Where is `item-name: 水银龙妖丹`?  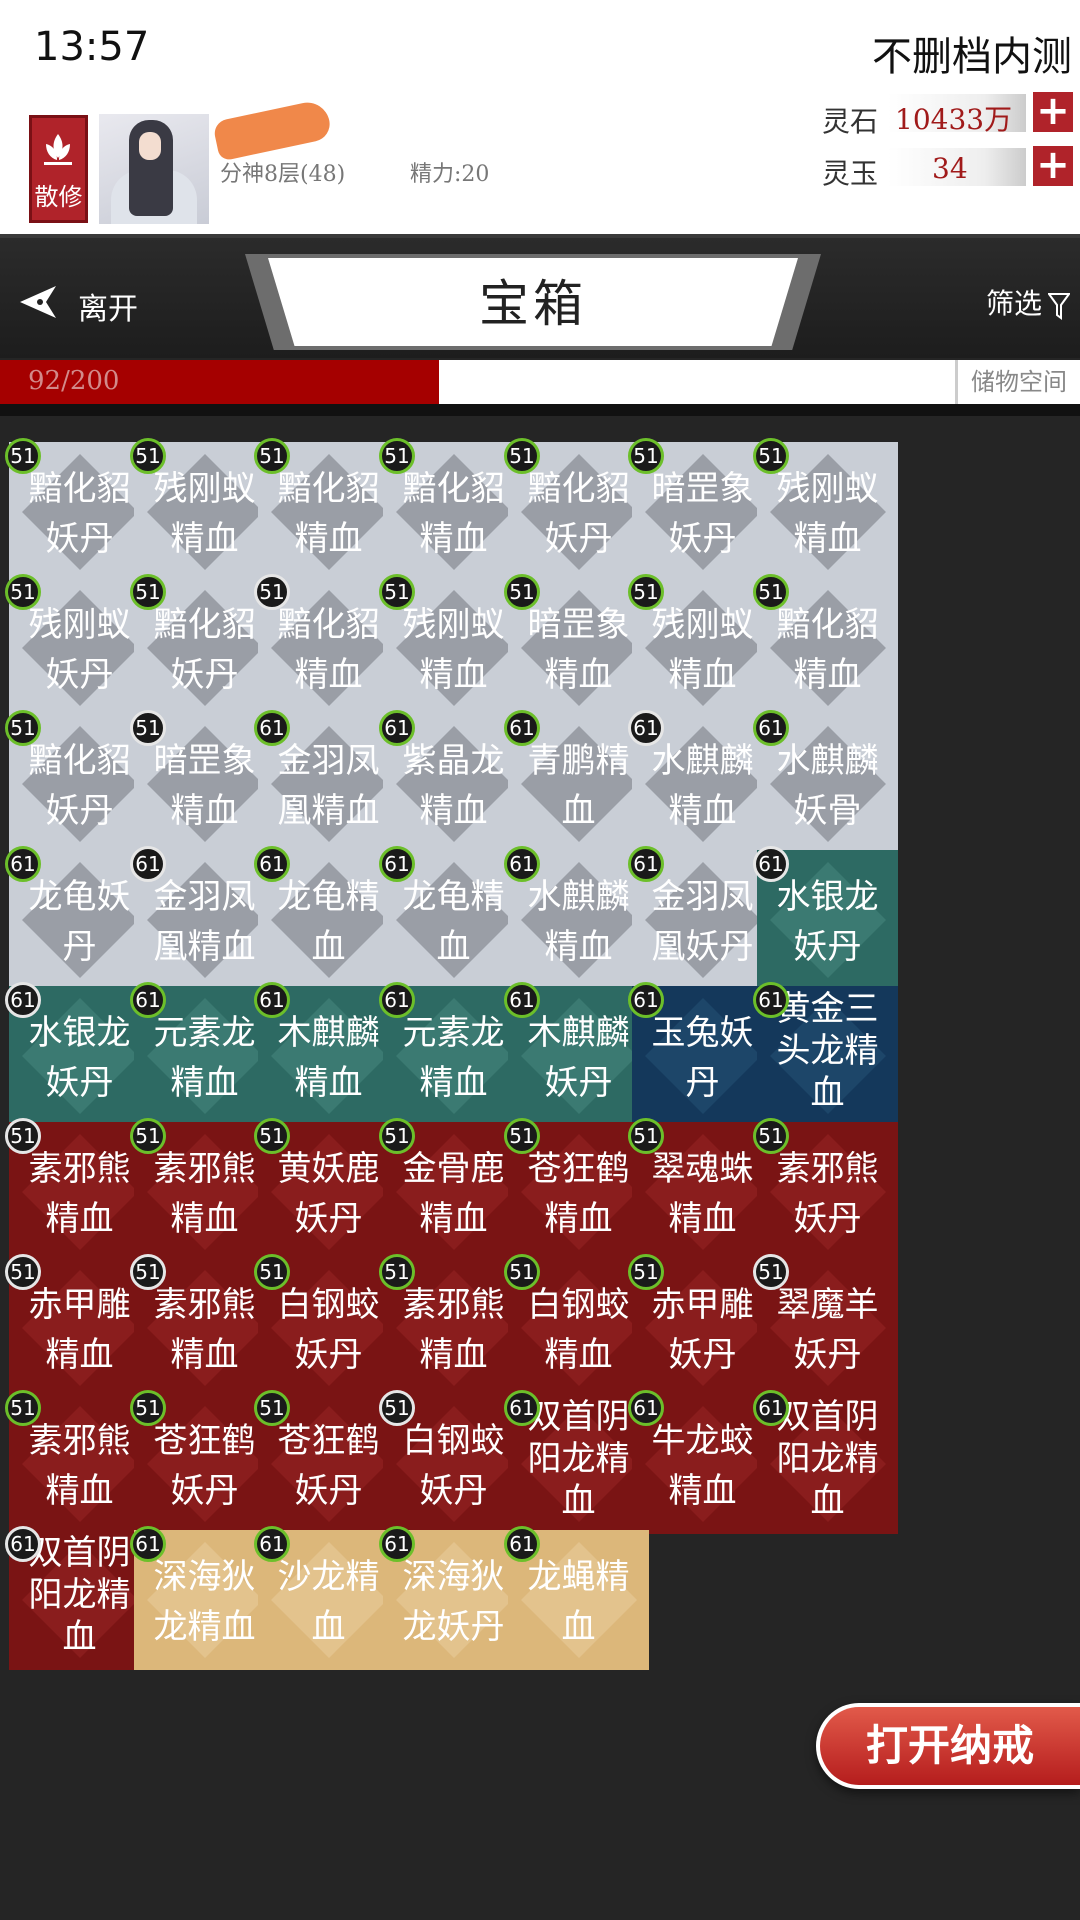
item-name: 水银龙妖丹 is located at coordinates (827, 922).